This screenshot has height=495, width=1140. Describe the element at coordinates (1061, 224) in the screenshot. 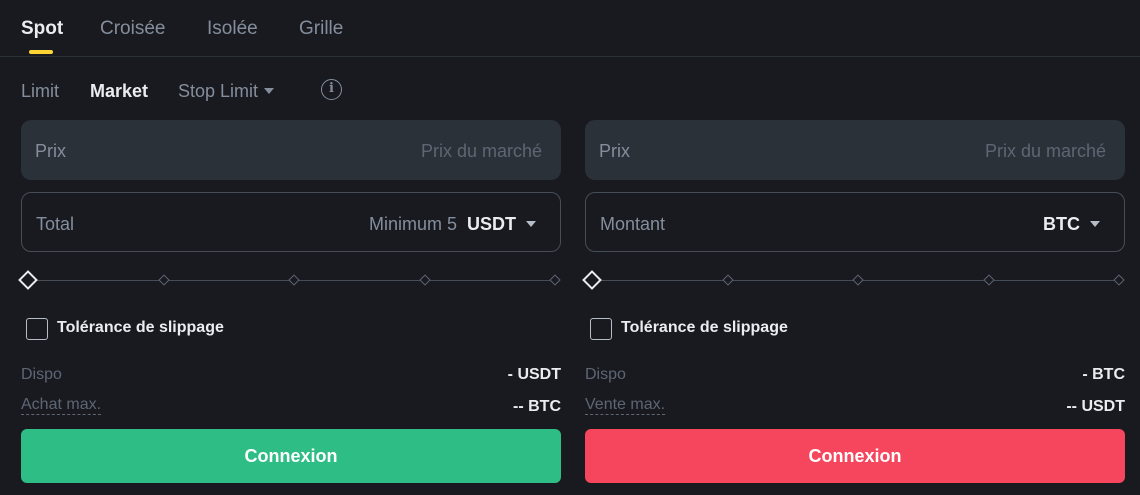

I see `sell-unit-selector: BTC` at that location.